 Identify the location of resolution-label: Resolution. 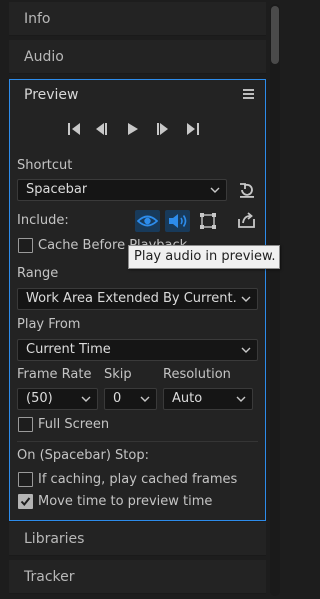
(197, 374).